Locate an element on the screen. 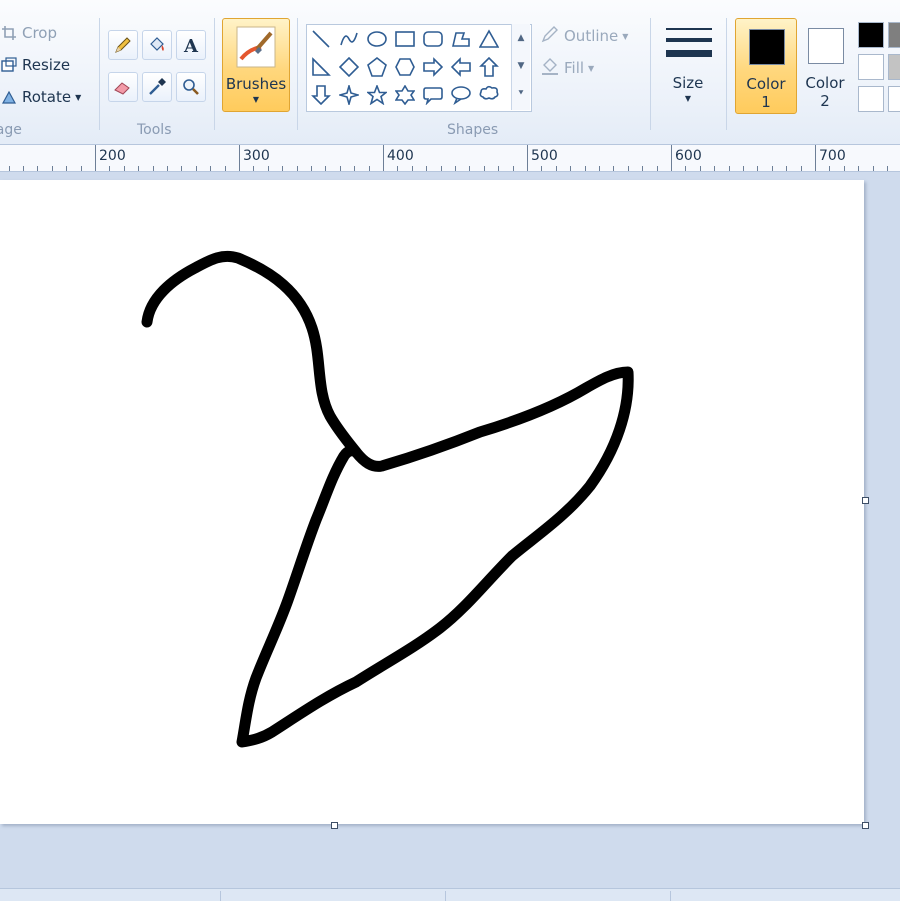 Image resolution: width=900 pixels, height=901 pixels. six-point-star-shape-icon is located at coordinates (405, 95).